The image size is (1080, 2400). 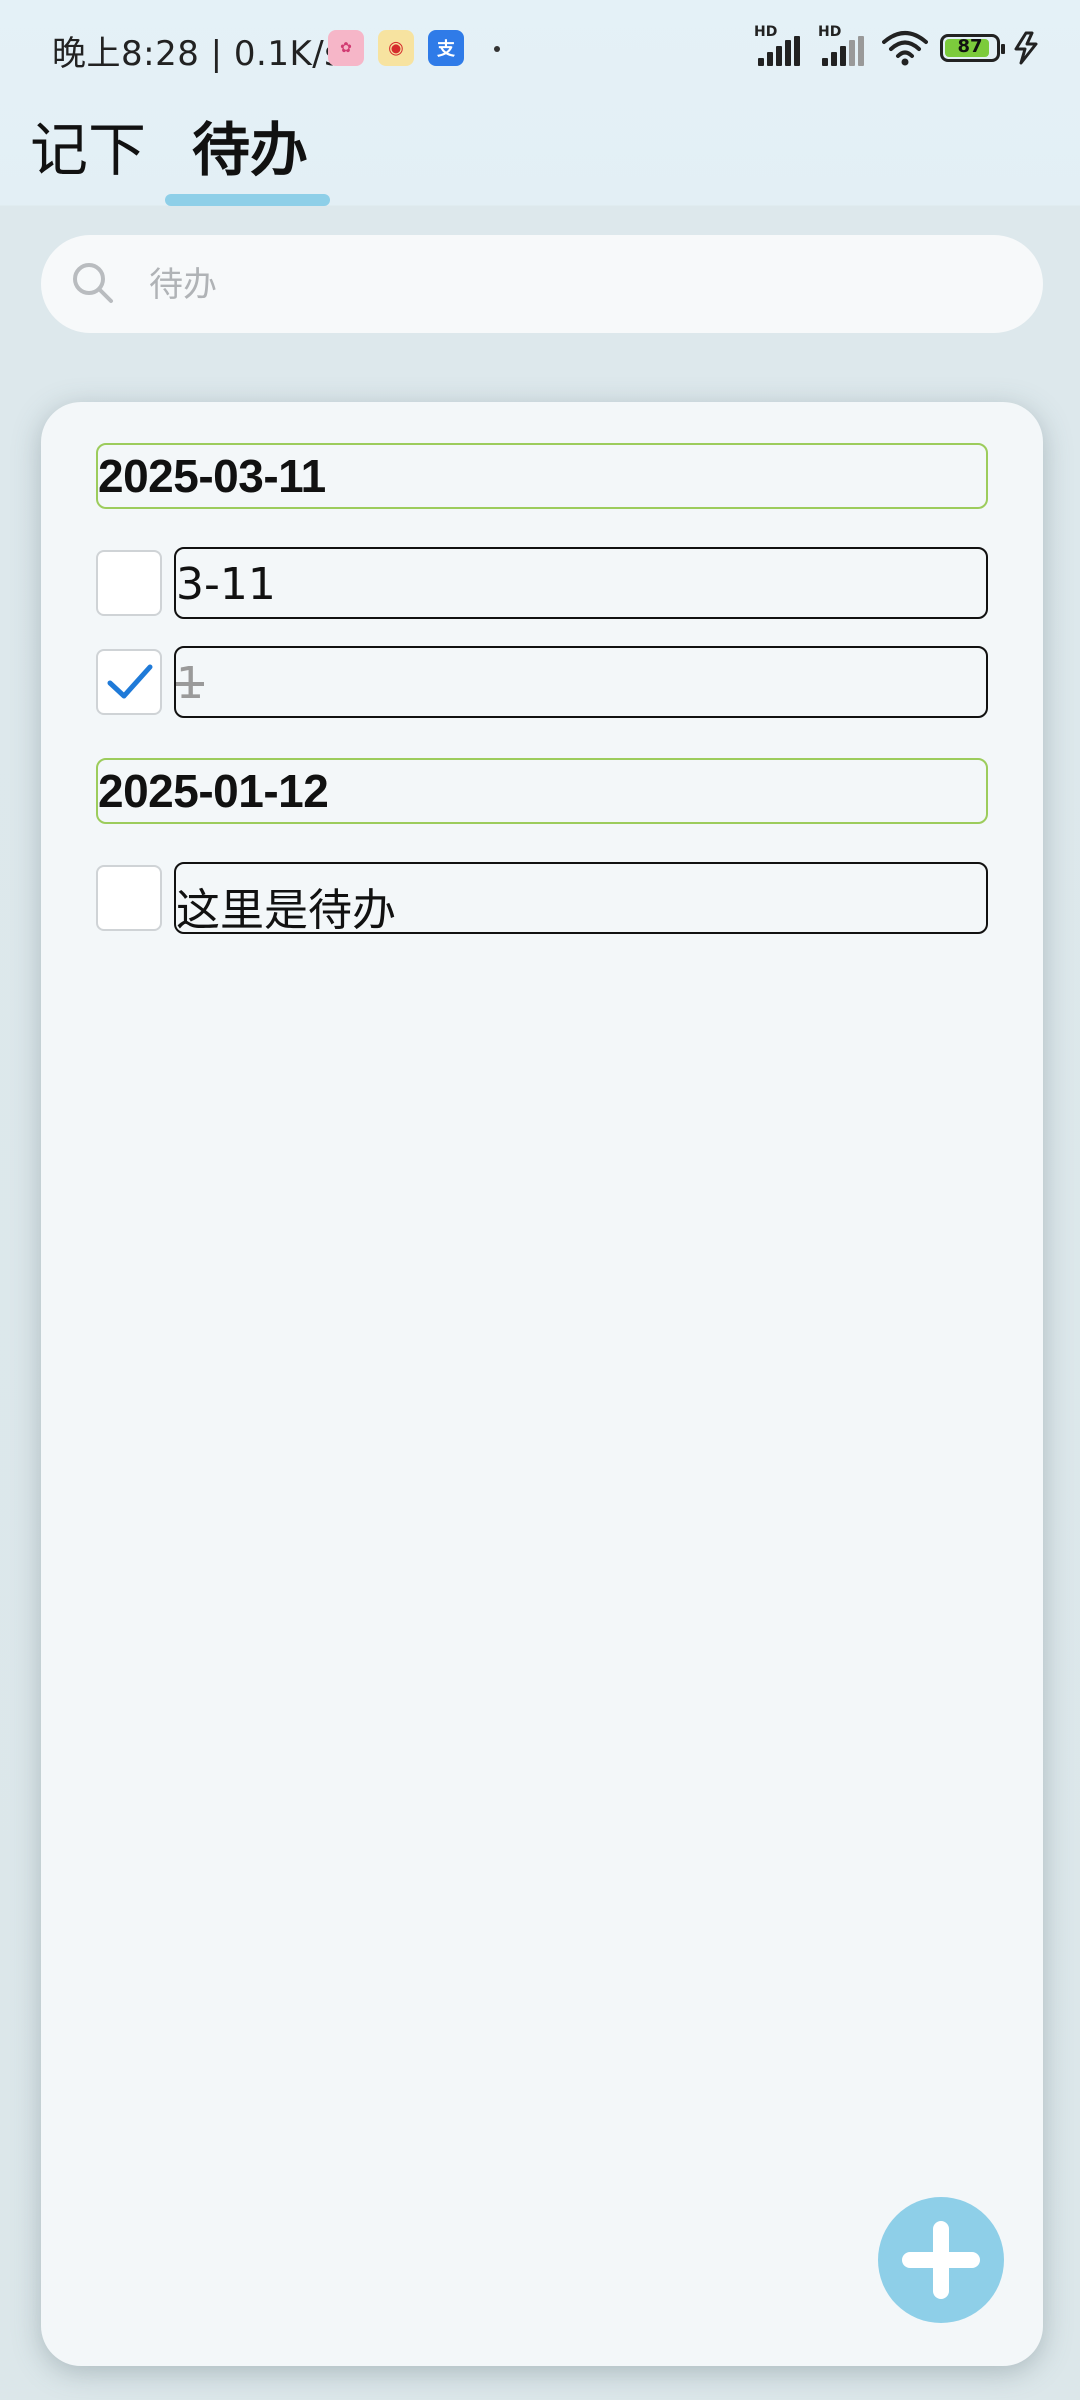 I want to click on wifi-icon, so click(x=905, y=48).